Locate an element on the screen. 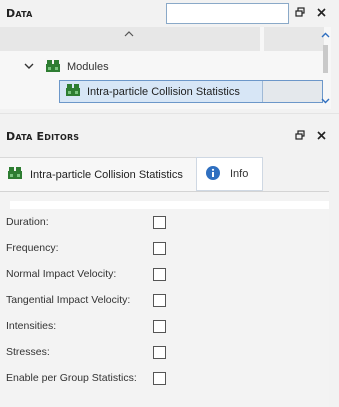 The height and width of the screenshot is (407, 339). scrollbar-thumb is located at coordinates (325, 59).